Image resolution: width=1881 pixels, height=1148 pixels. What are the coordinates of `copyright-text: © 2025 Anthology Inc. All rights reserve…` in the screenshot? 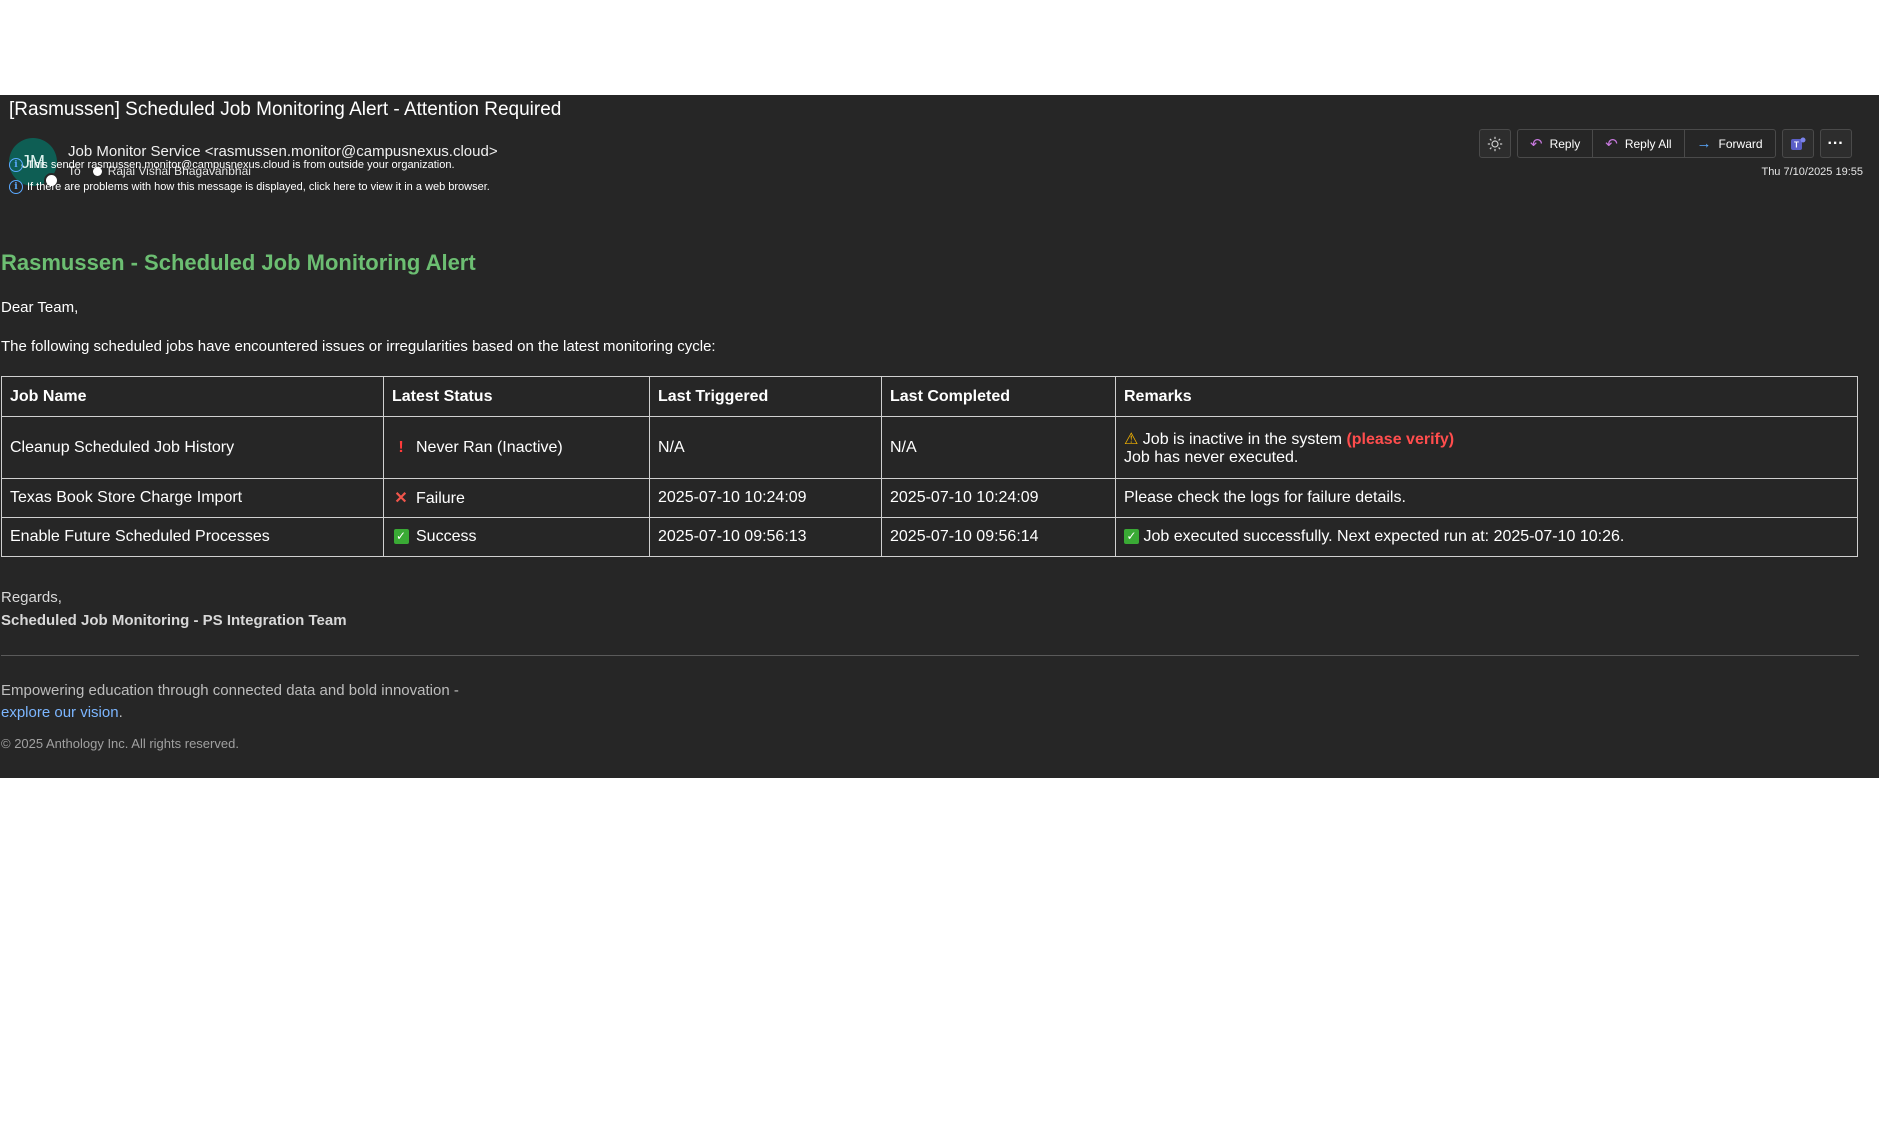 It's located at (120, 743).